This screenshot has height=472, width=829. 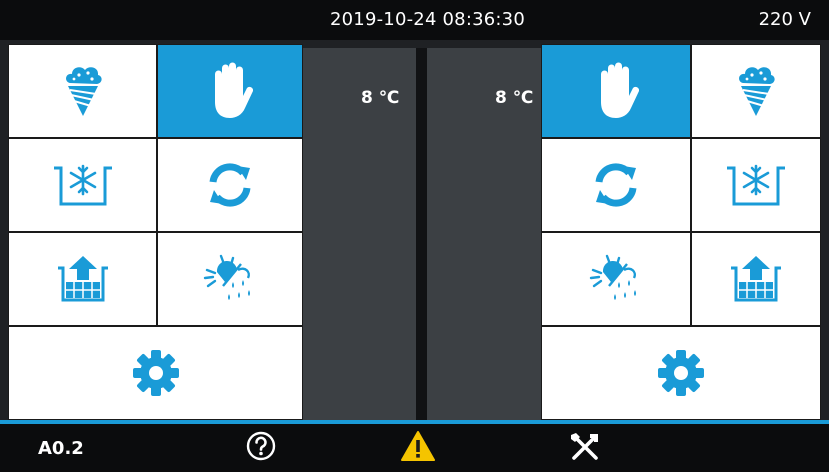 I want to click on right-cycle-button, so click(x=616, y=185).